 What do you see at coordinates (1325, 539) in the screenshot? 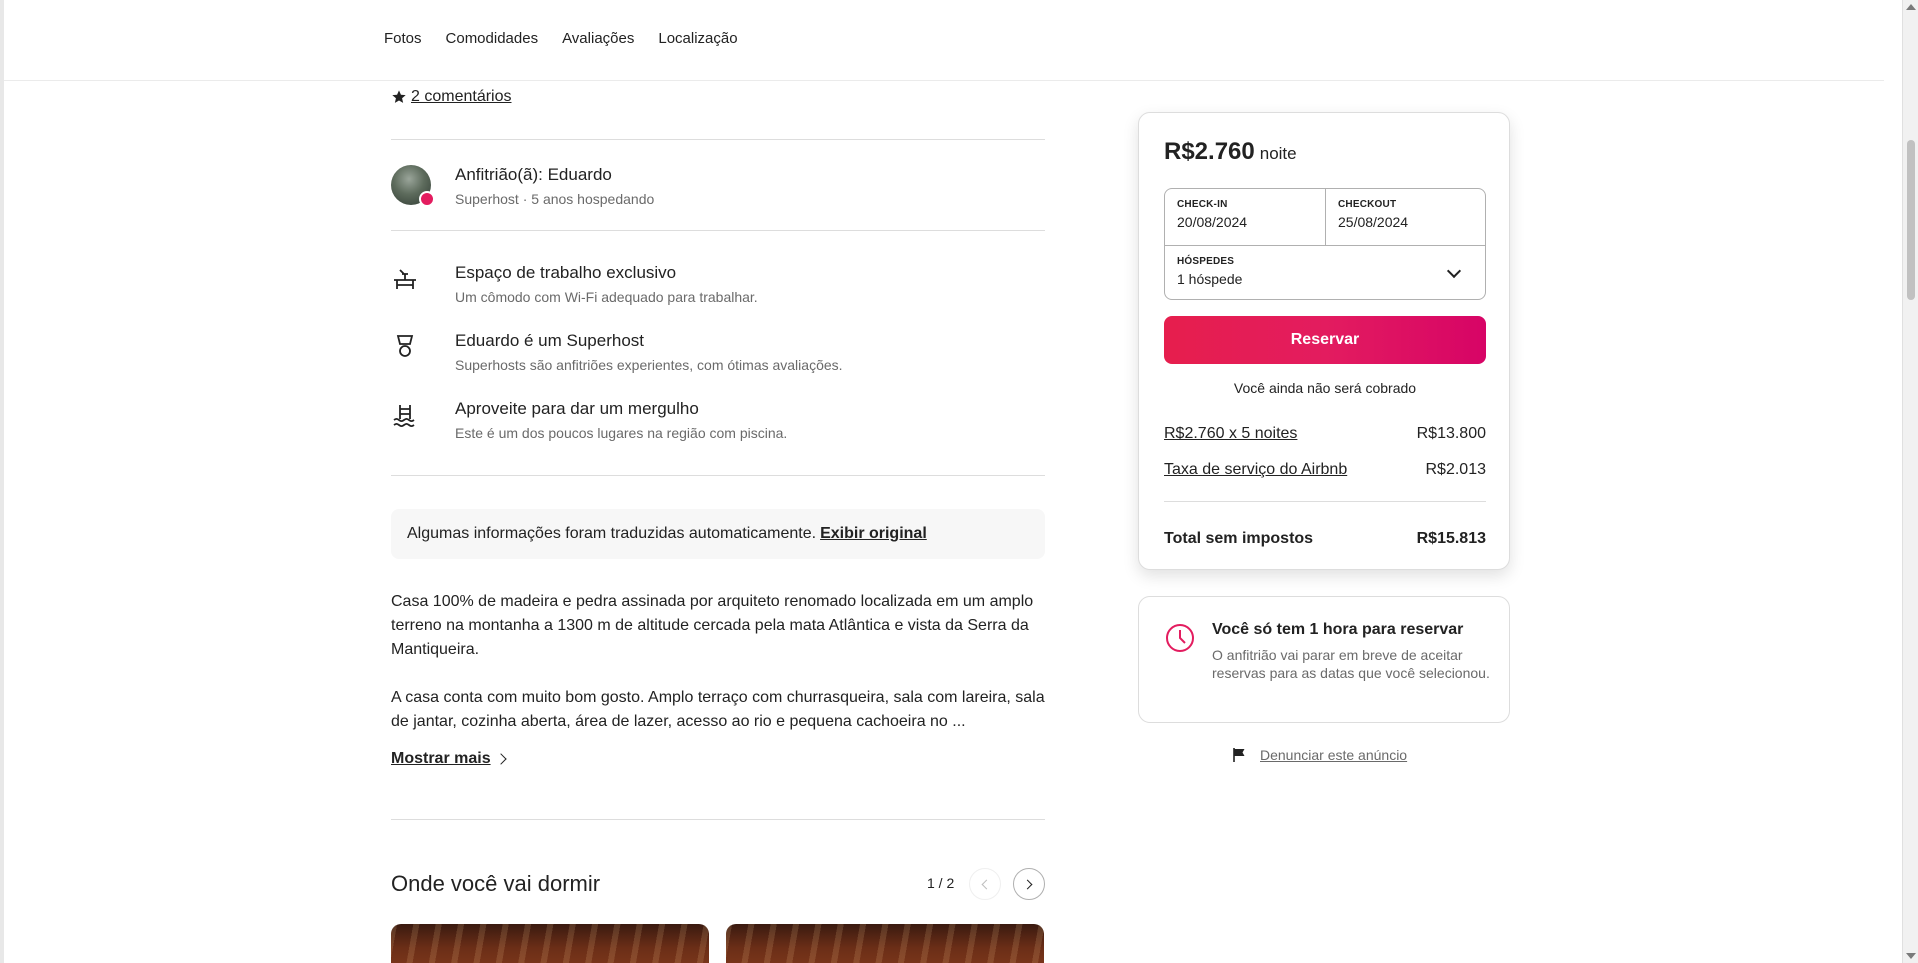
I see `price-total: Total sem impostos R$15.813` at bounding box center [1325, 539].